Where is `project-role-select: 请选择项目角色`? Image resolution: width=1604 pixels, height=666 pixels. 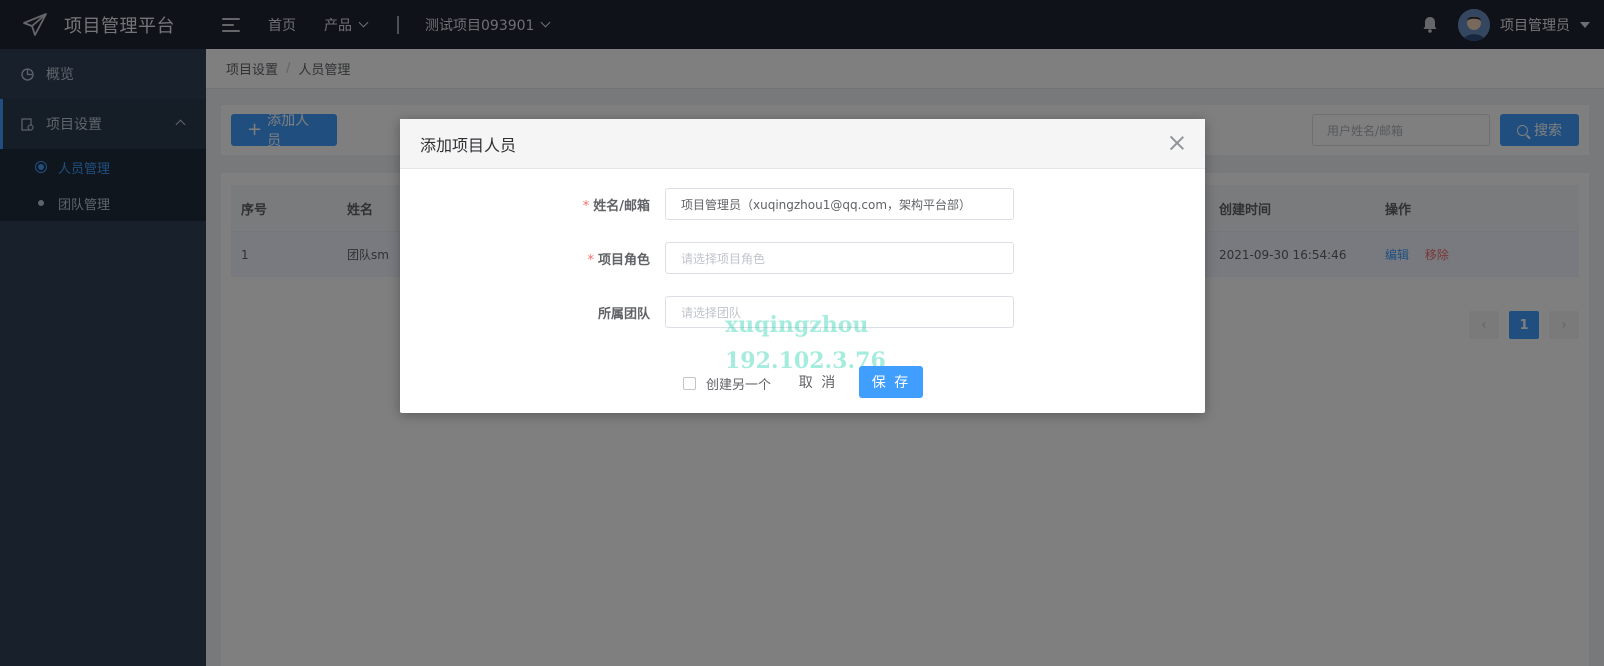 project-role-select: 请选择项目角色 is located at coordinates (839, 258).